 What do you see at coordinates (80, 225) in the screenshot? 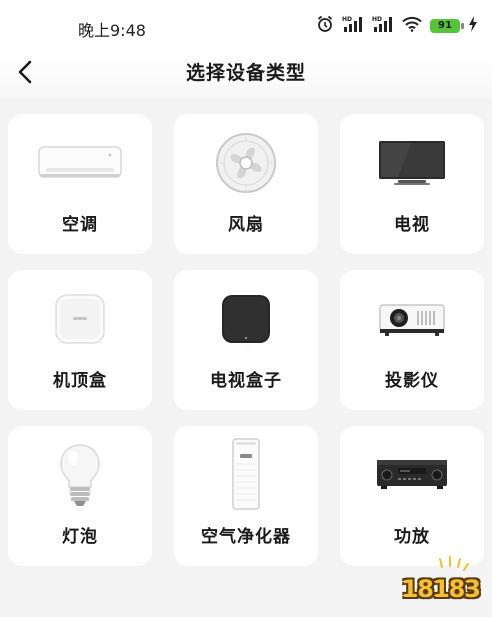
I see `device-label: 空调` at bounding box center [80, 225].